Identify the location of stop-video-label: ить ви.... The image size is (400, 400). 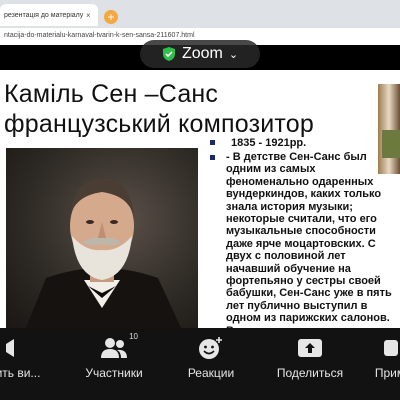
(20, 373).